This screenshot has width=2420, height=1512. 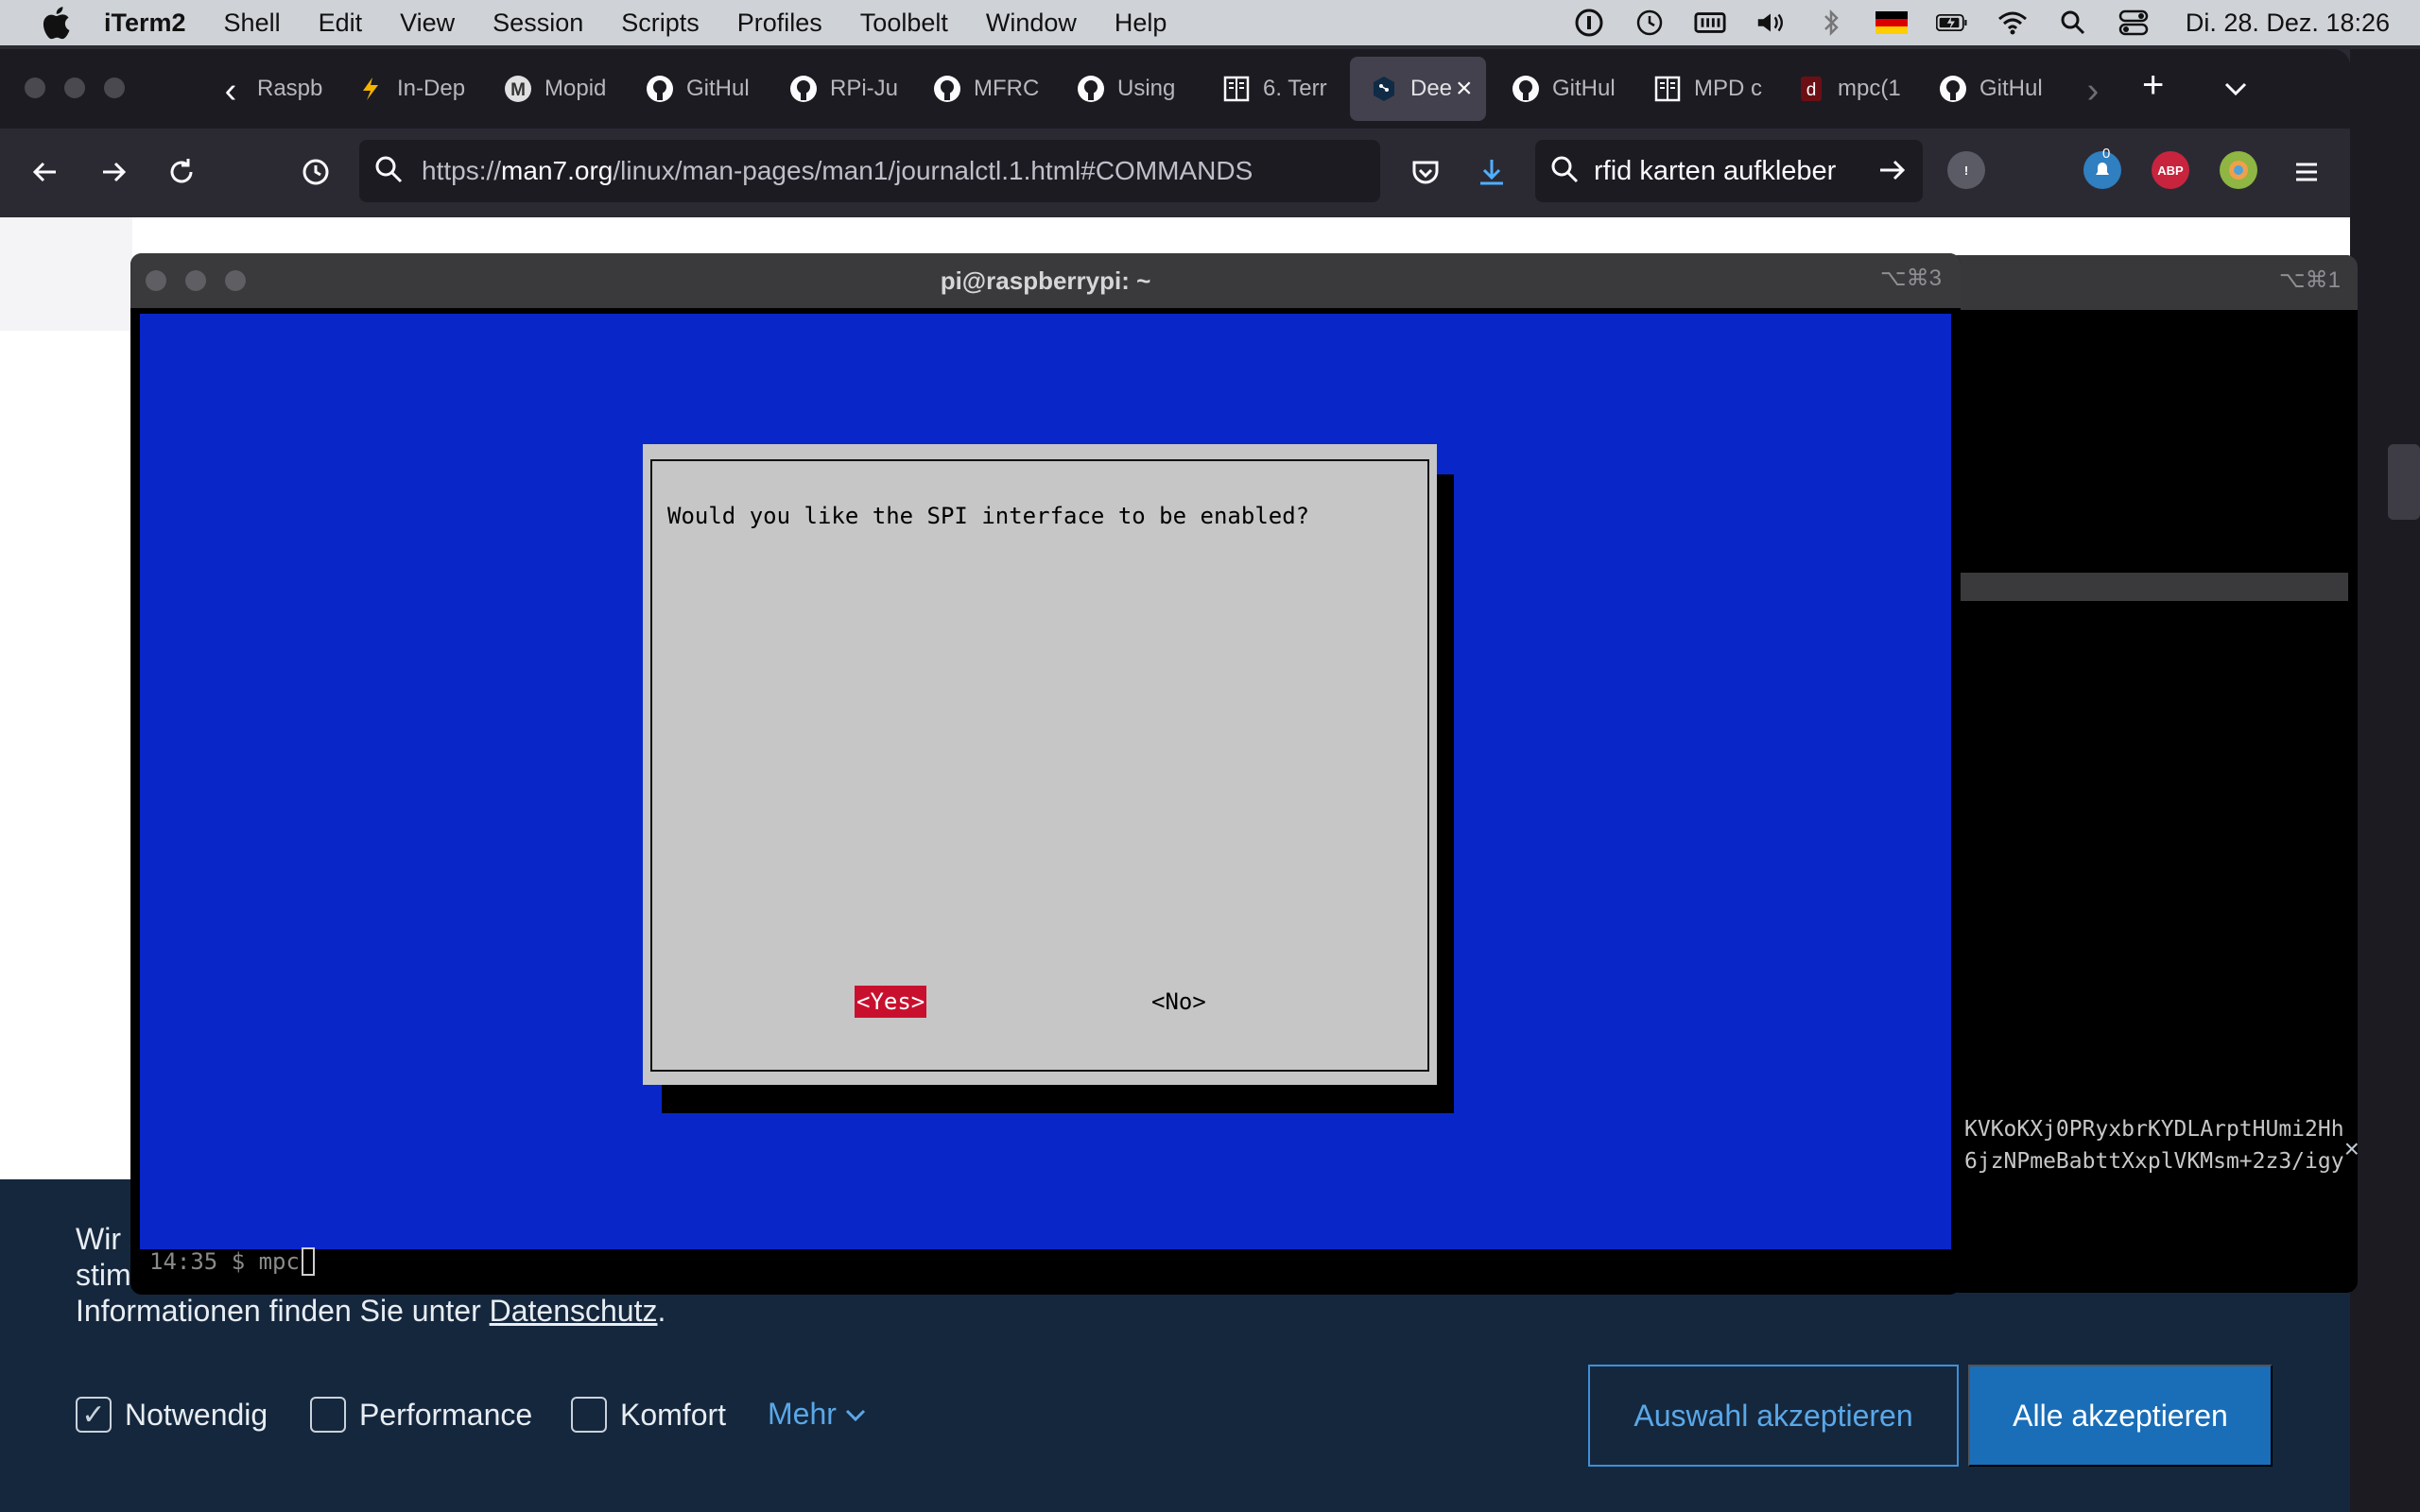 What do you see at coordinates (1703, 89) in the screenshot?
I see `tab-mpd: MPD c` at bounding box center [1703, 89].